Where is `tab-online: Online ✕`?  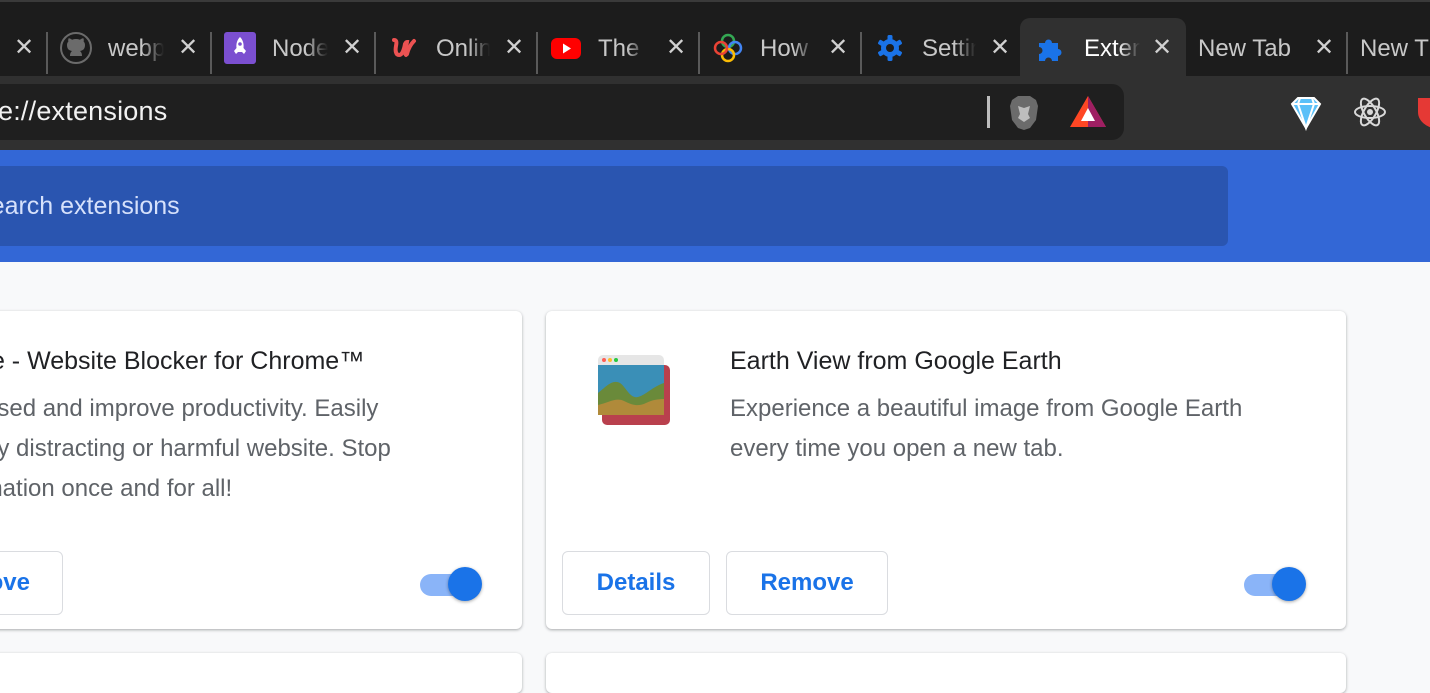 tab-online: Online ✕ is located at coordinates (456, 47).